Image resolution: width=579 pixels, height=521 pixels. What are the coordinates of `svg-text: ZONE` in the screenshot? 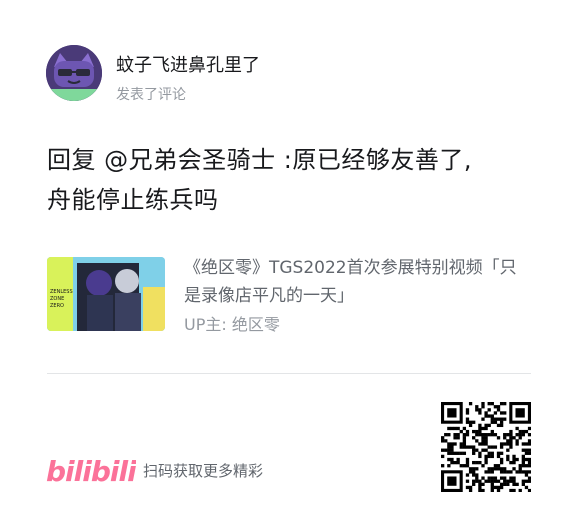 It's located at (57, 299).